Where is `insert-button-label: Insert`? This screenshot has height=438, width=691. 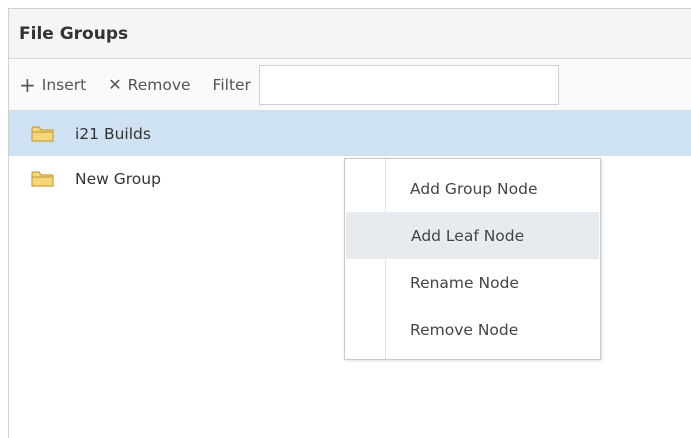
insert-button-label: Insert is located at coordinates (64, 84).